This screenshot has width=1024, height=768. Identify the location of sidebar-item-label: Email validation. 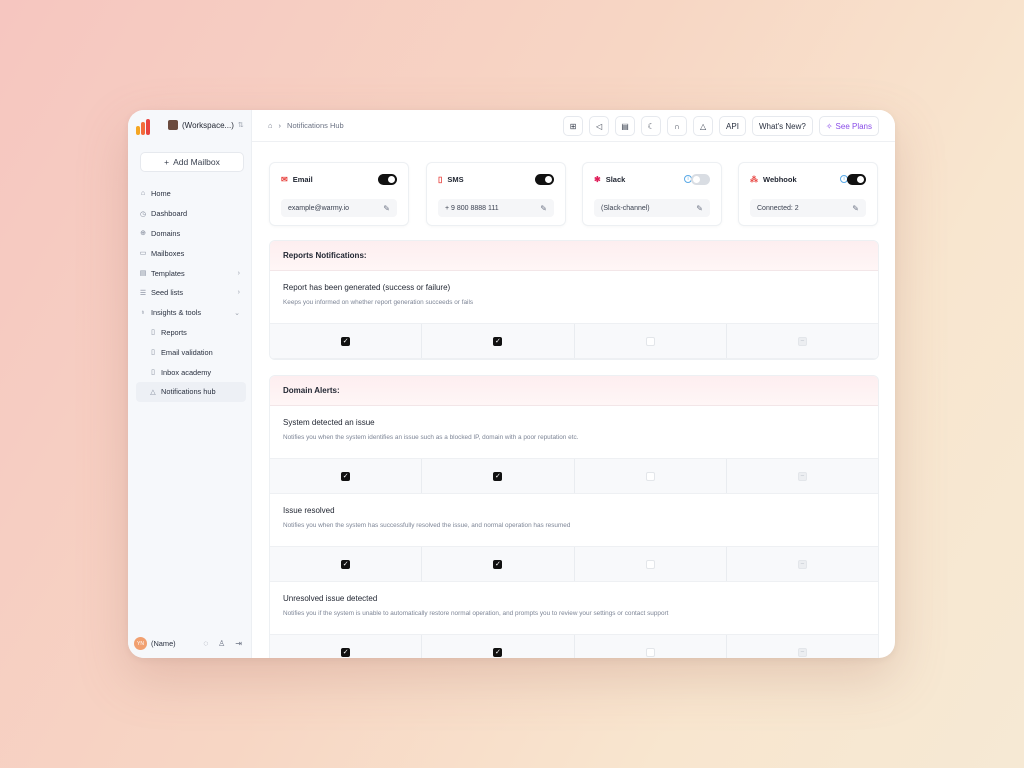
(187, 352).